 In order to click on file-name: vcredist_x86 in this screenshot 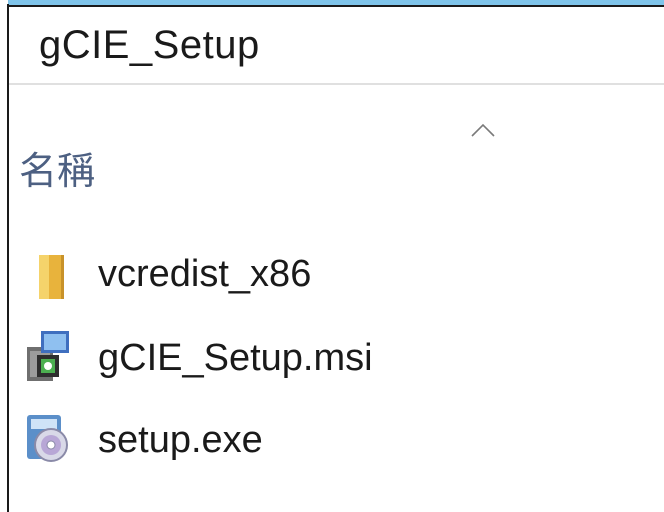, I will do `click(205, 273)`.